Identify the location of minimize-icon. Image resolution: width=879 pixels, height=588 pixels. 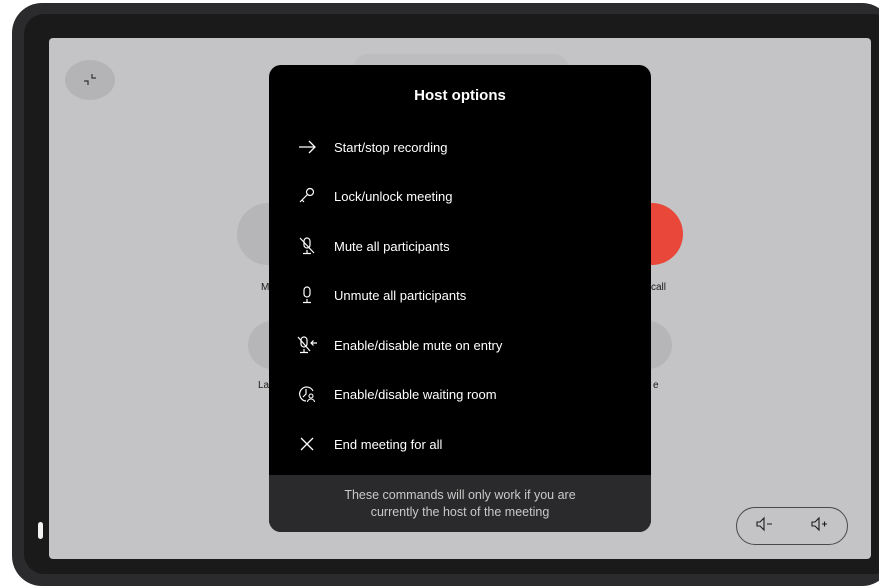
(90, 79).